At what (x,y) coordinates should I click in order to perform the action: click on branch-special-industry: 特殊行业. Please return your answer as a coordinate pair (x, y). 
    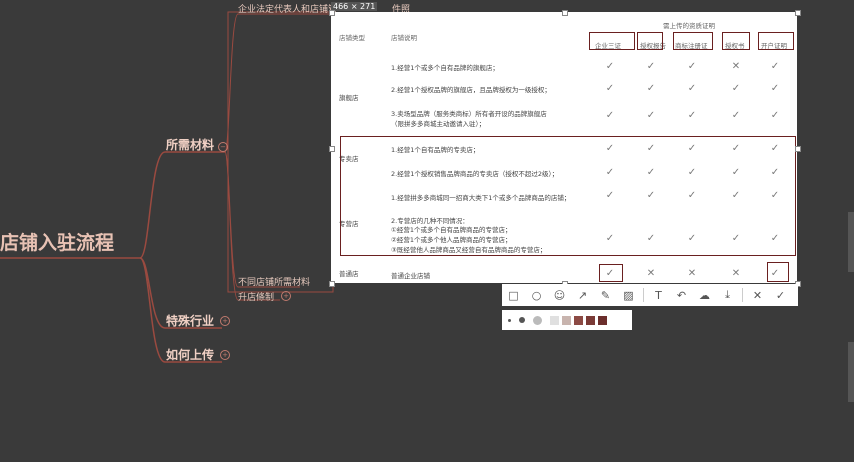
    Looking at the image, I should click on (190, 320).